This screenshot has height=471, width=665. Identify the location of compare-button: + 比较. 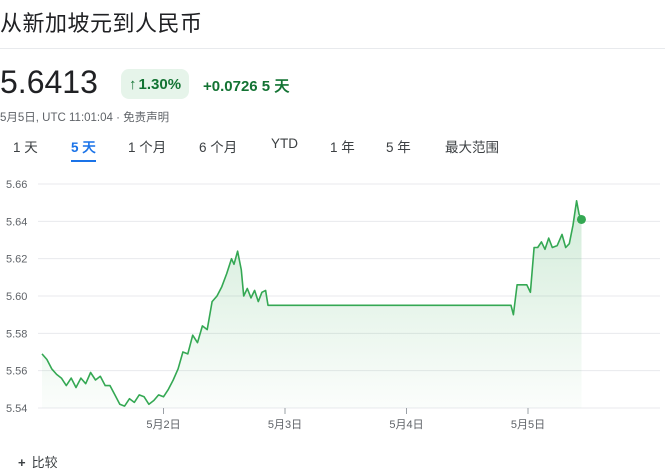
(38, 461).